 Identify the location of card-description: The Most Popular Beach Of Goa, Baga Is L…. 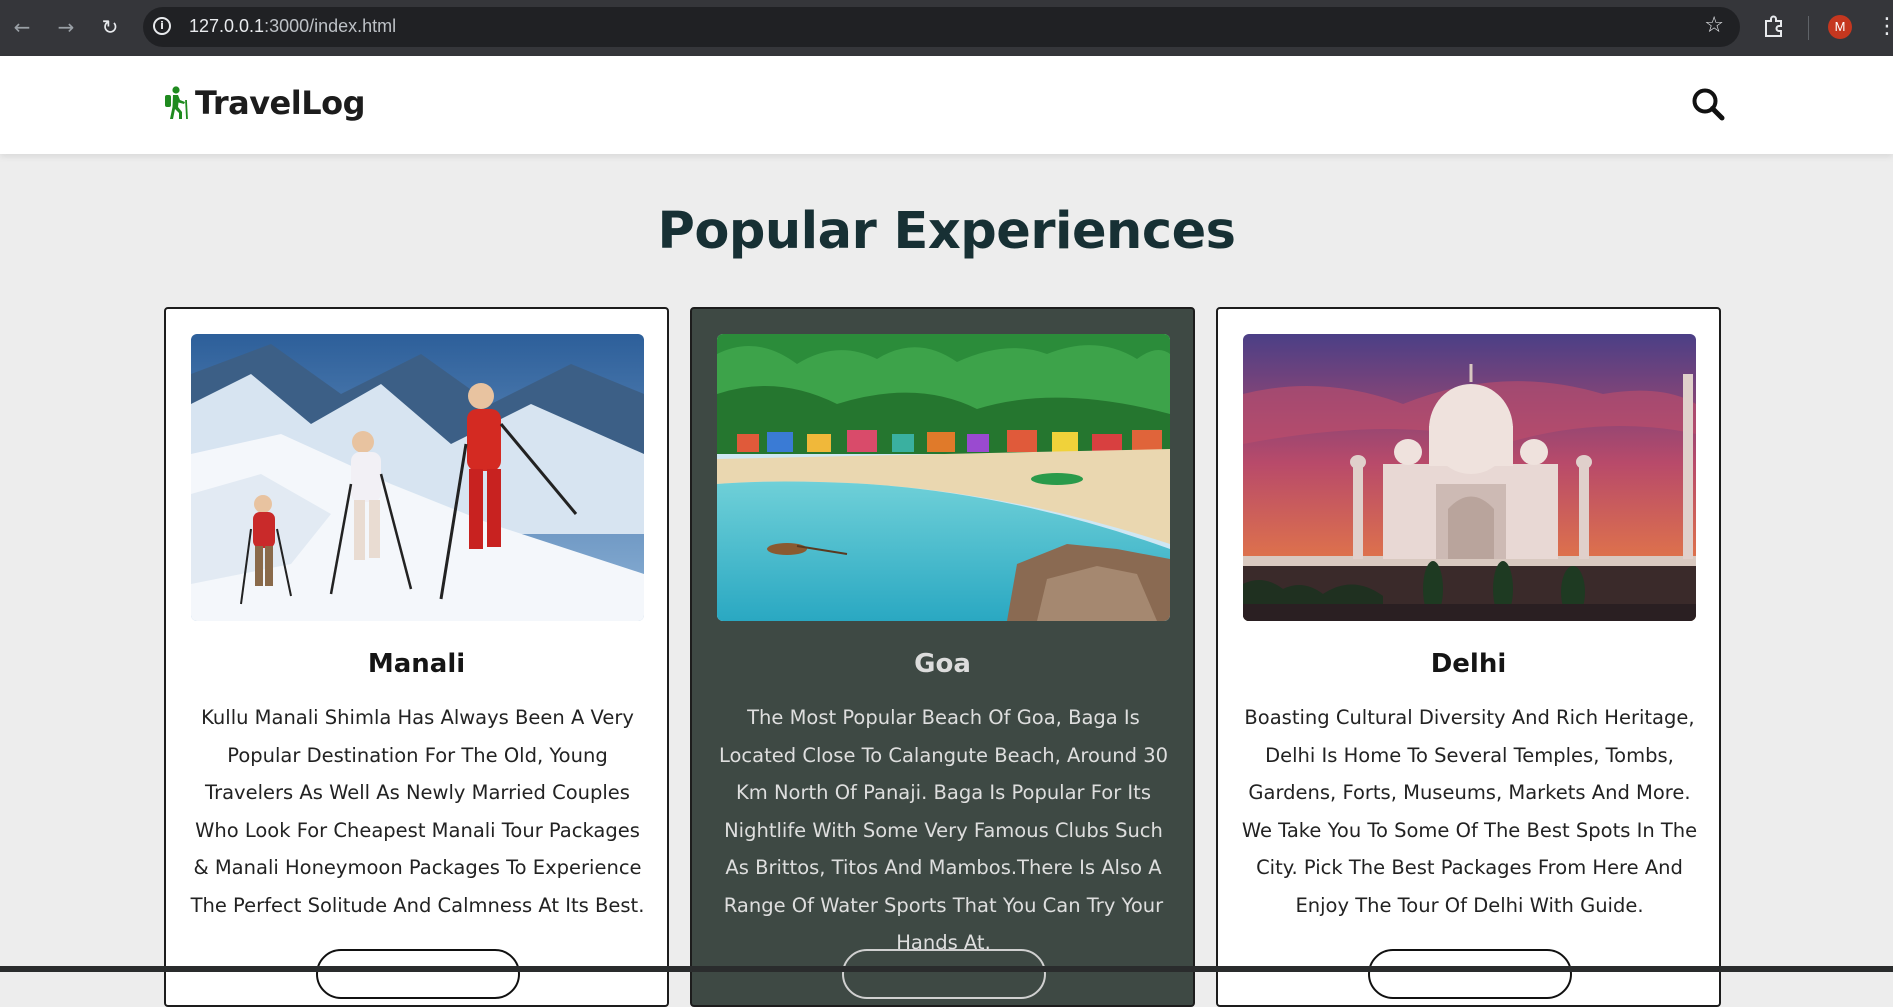
(943, 830).